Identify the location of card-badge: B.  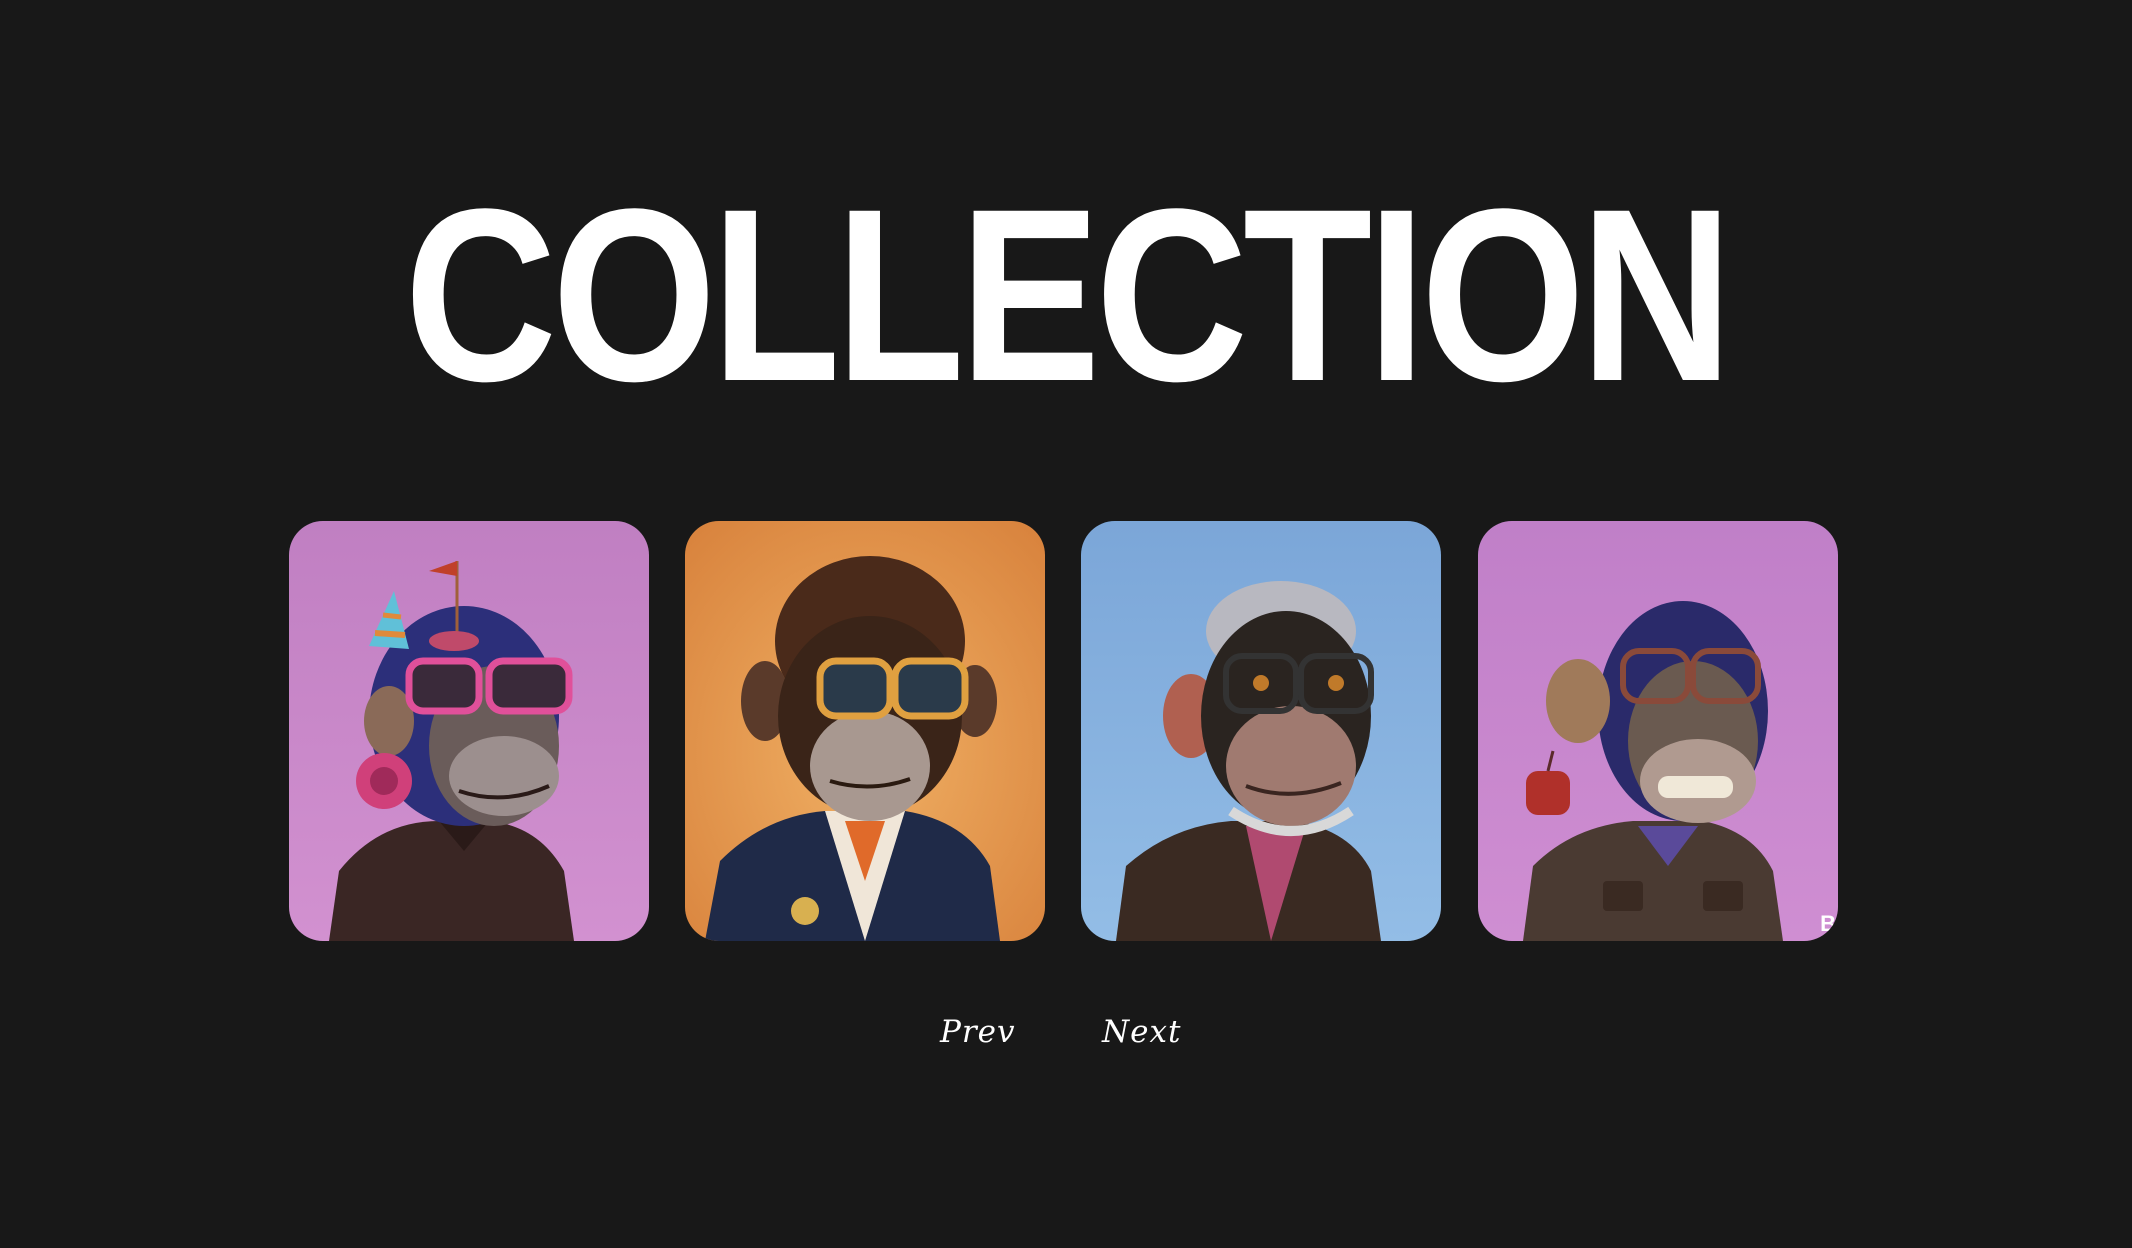
(1828, 923).